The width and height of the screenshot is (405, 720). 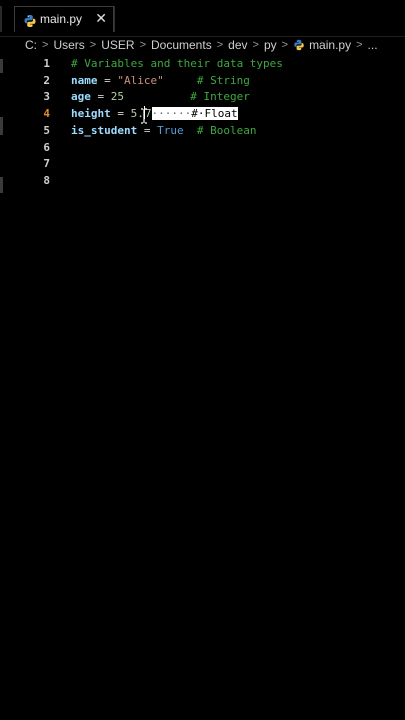 I want to click on code-token: name, so click(x=84, y=80).